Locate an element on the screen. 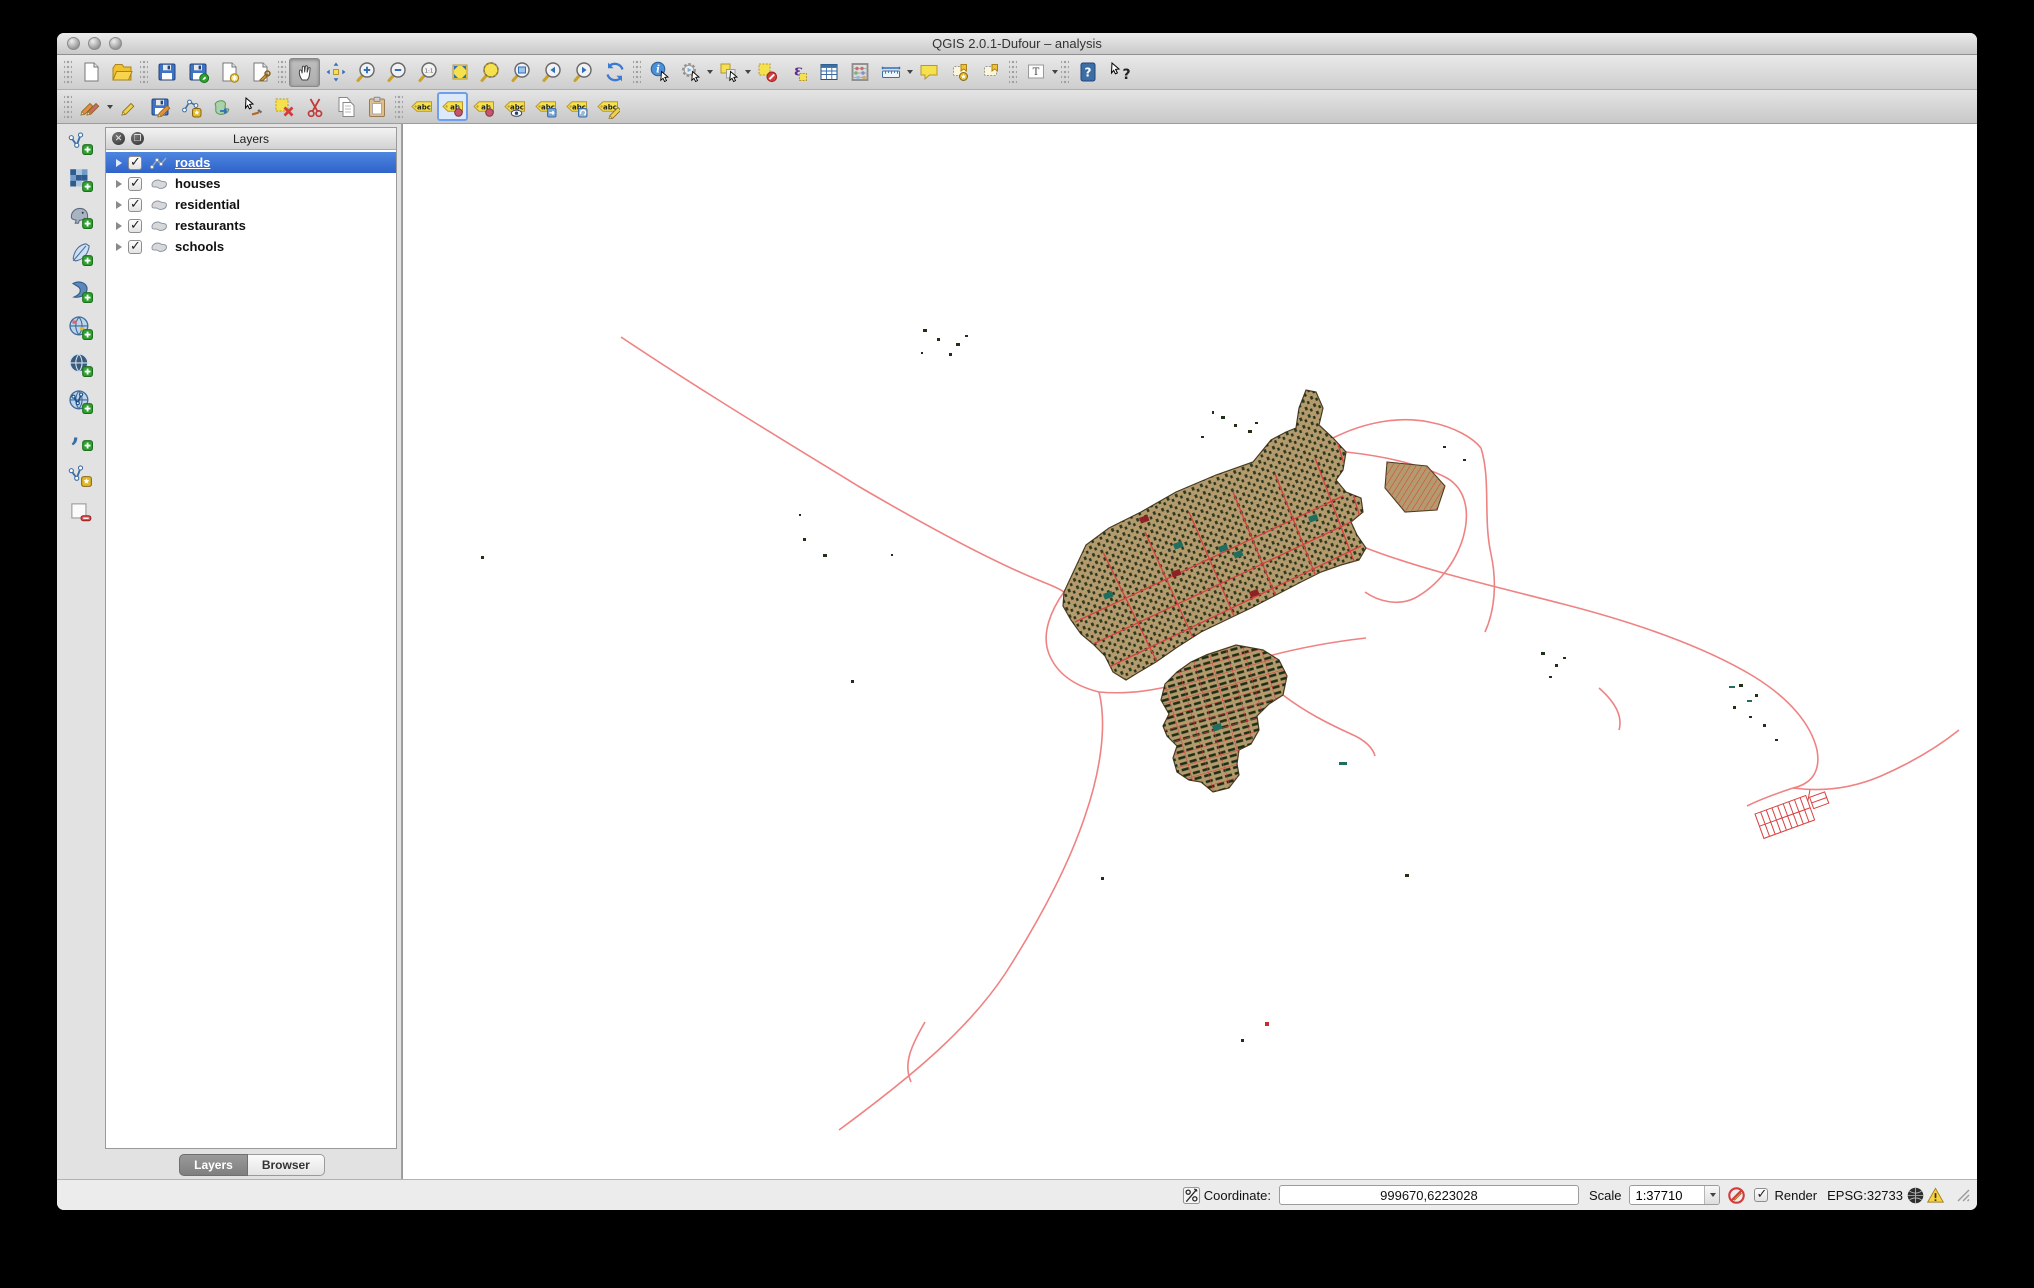 The height and width of the screenshot is (1288, 2034). move-feature-button is located at coordinates (221, 106).